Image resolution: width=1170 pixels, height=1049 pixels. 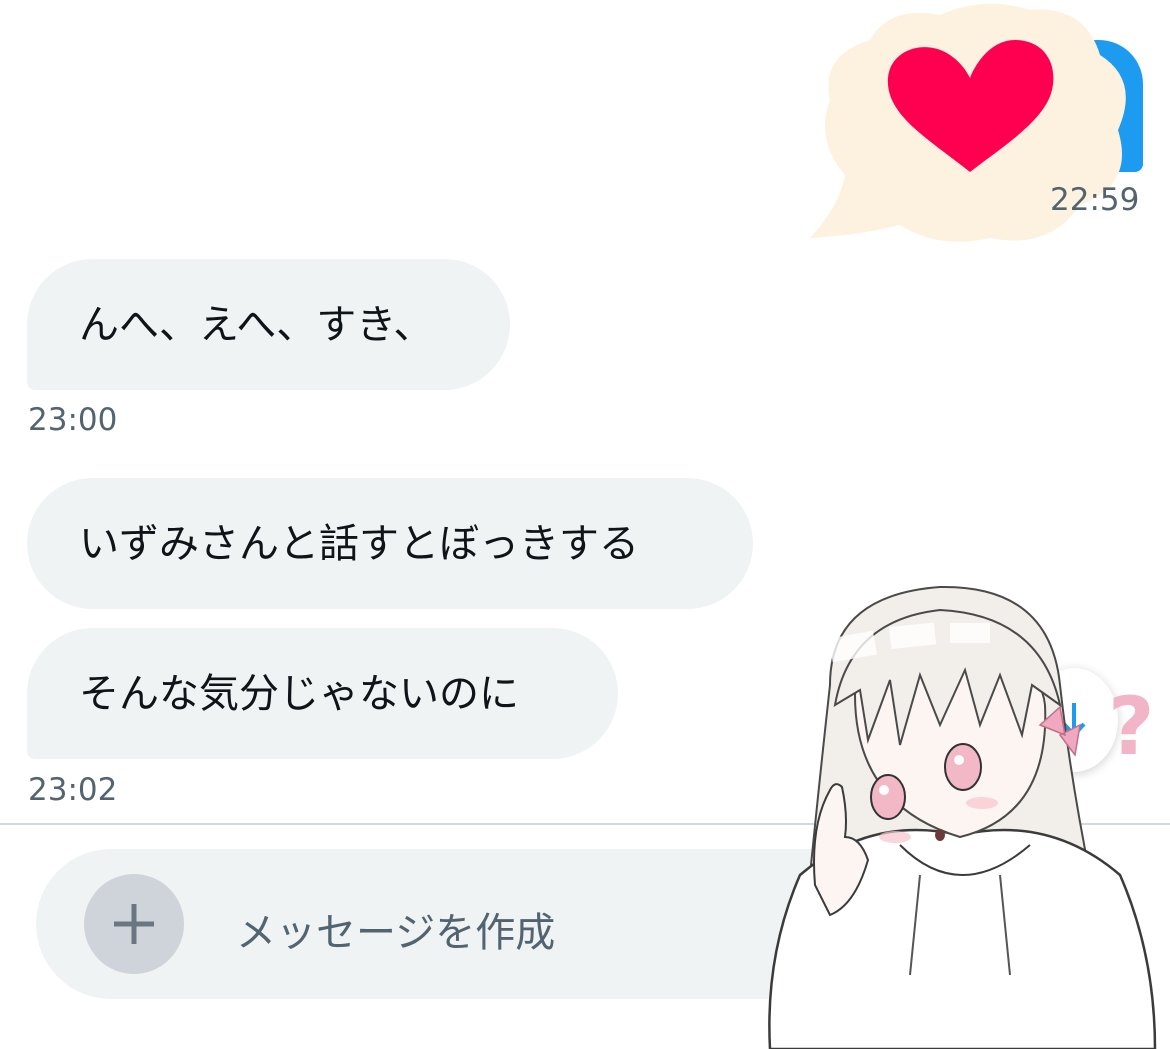 I want to click on plus-icon, so click(x=134, y=924).